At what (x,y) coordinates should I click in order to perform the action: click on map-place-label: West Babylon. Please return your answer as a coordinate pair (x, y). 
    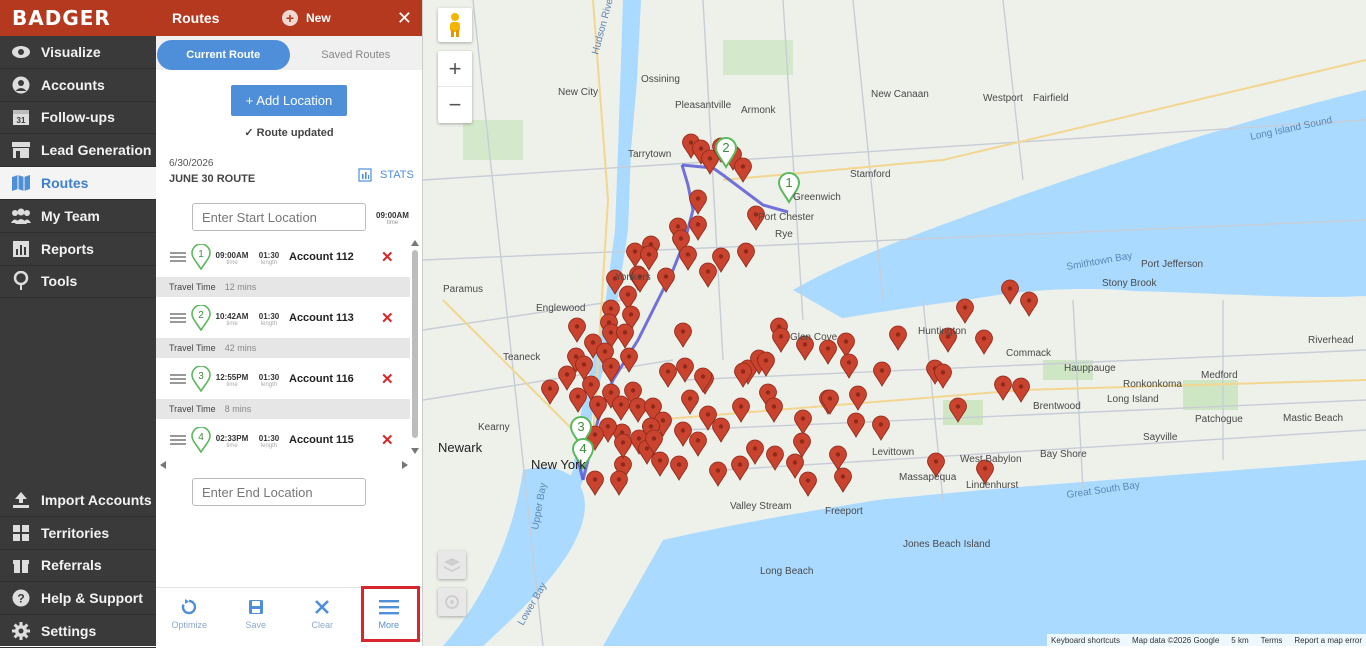
    Looking at the image, I should click on (991, 459).